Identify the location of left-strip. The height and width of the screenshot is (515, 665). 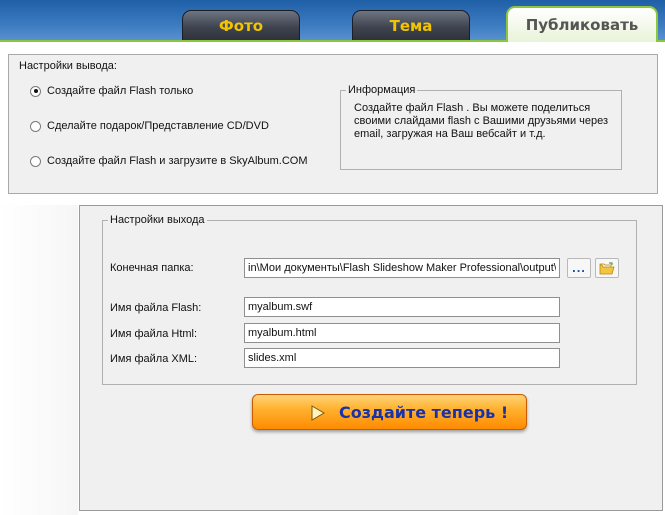
(39, 360).